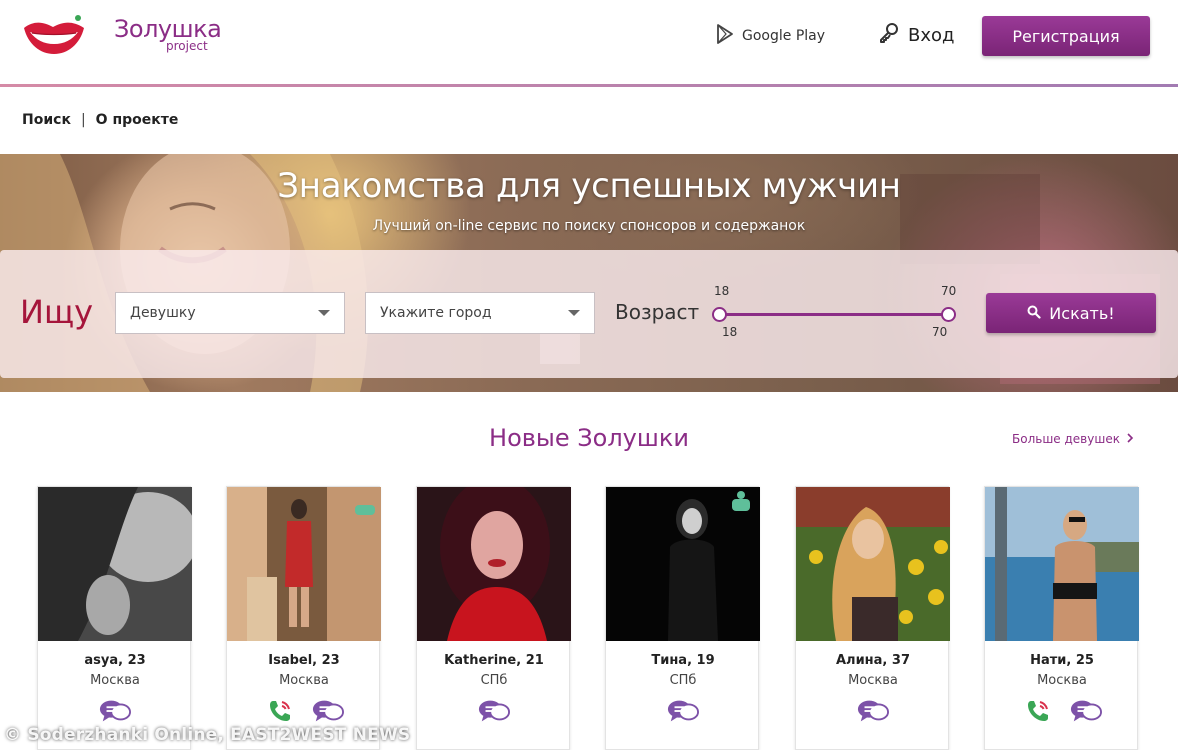 Image resolution: width=1178 pixels, height=750 pixels. I want to click on gender-select: Девушку, so click(230, 313).